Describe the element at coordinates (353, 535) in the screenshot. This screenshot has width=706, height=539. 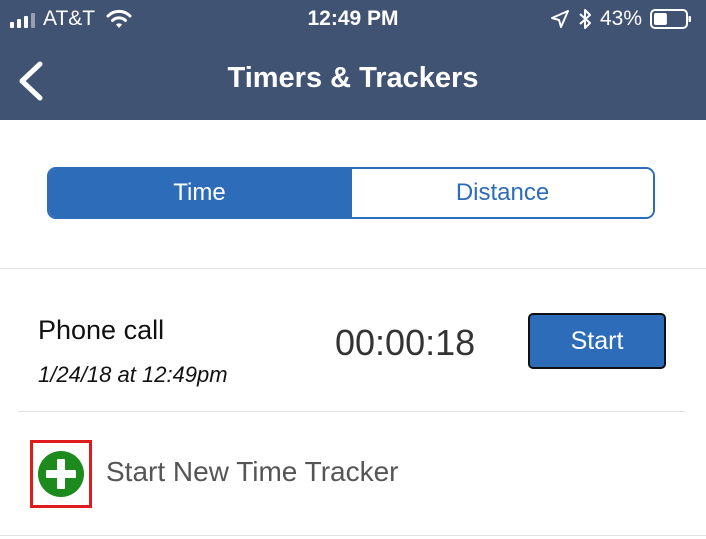
I see `bottom-divider` at that location.